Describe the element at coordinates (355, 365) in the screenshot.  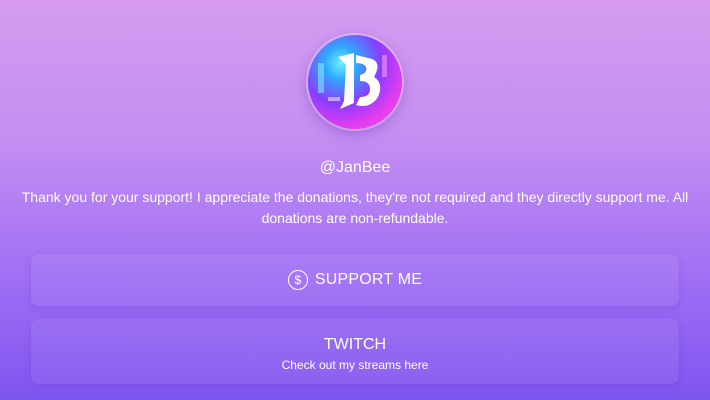
I see `twitch-link-subtitle: Check out my streams here` at that location.